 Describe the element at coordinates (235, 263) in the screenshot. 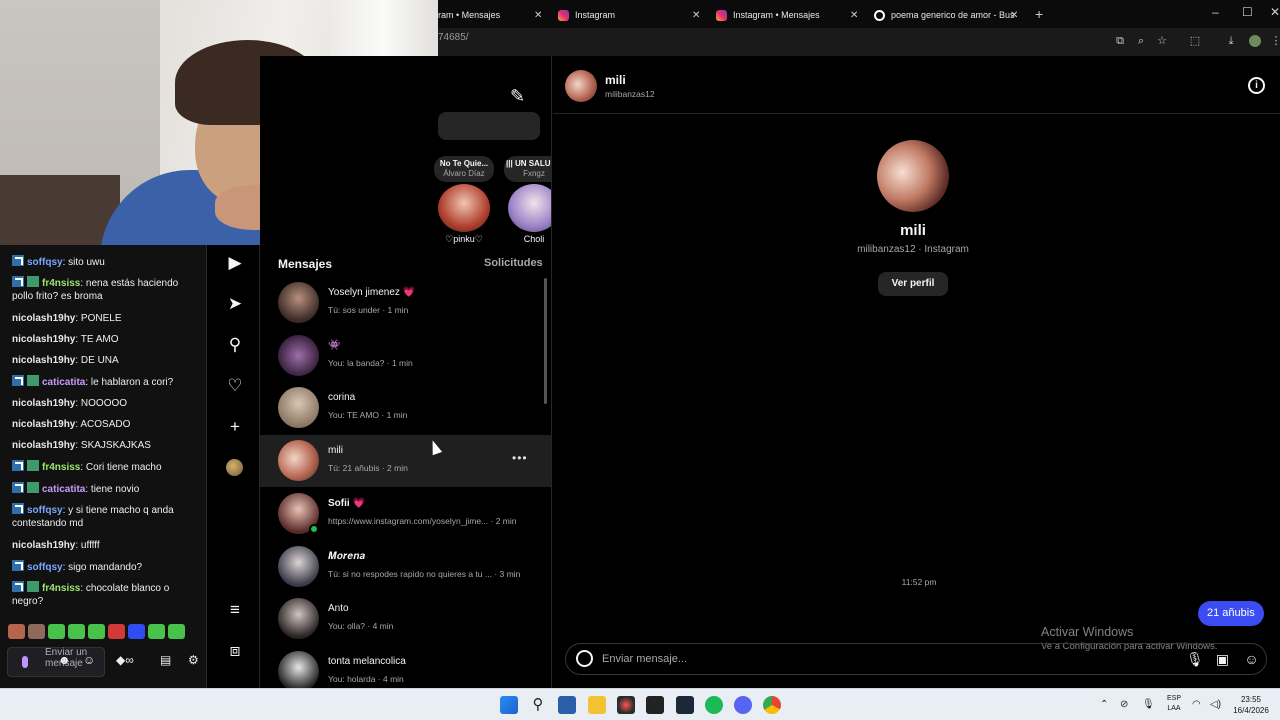

I see `reels-icon: ▶` at that location.